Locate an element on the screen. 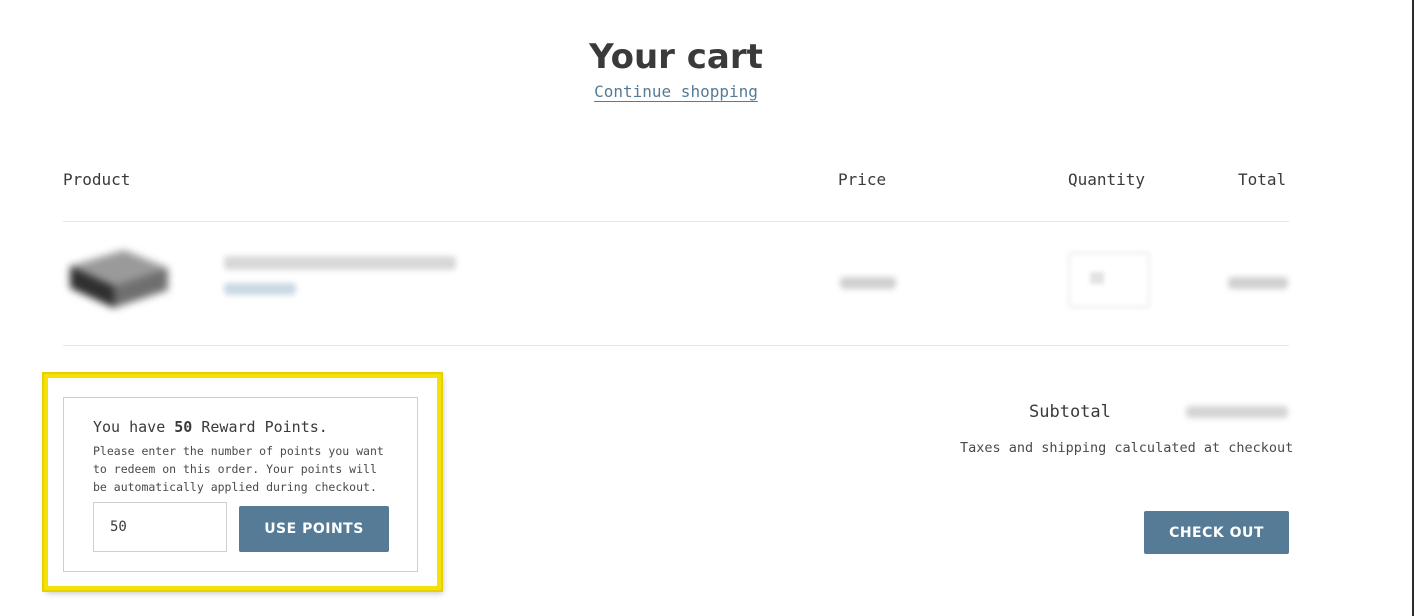  page-title: Your cart is located at coordinates (676, 56).